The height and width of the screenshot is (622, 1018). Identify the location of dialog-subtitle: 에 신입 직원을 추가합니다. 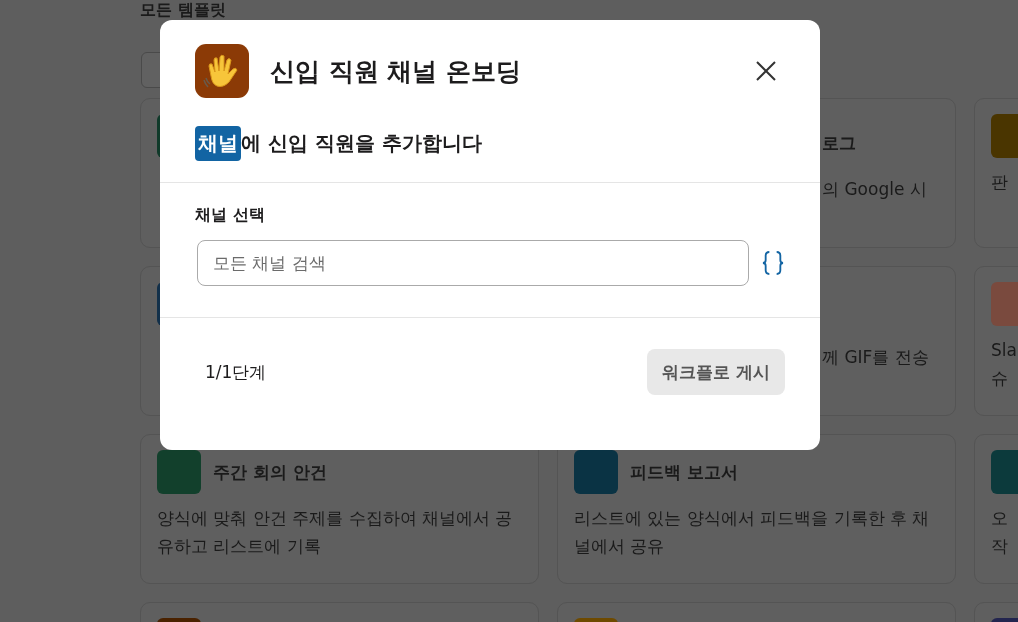
(361, 143).